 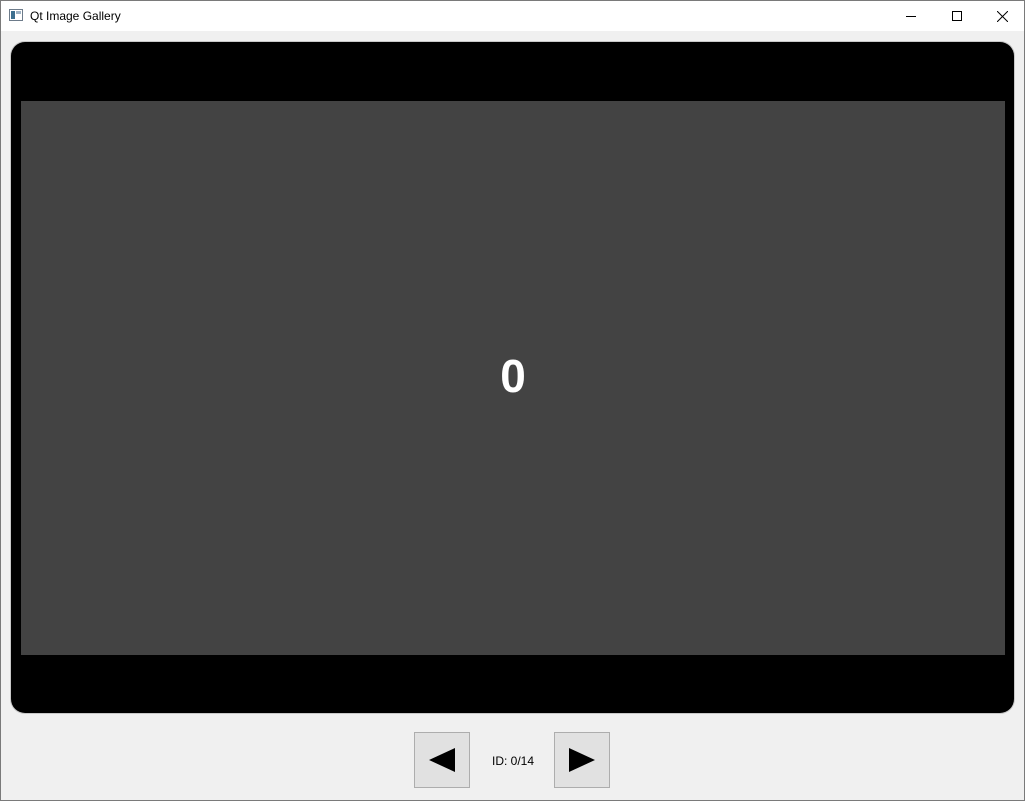 I want to click on image-number-label: 0, so click(x=513, y=376).